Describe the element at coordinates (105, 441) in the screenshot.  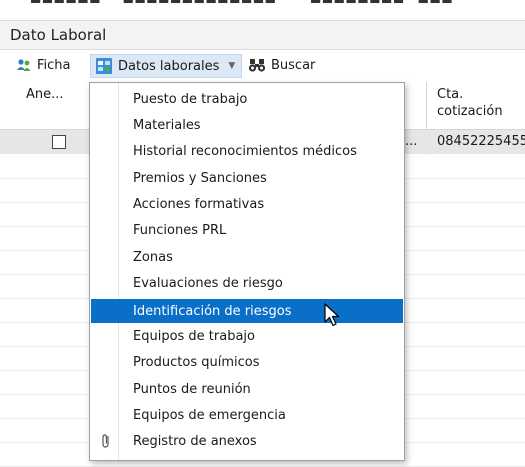
I see `paperclip-icon` at that location.